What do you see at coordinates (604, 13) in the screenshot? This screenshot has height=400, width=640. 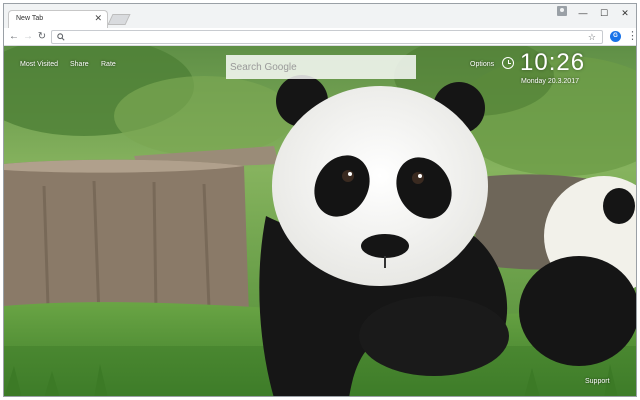 I see `maximize-icon: ☐` at bounding box center [604, 13].